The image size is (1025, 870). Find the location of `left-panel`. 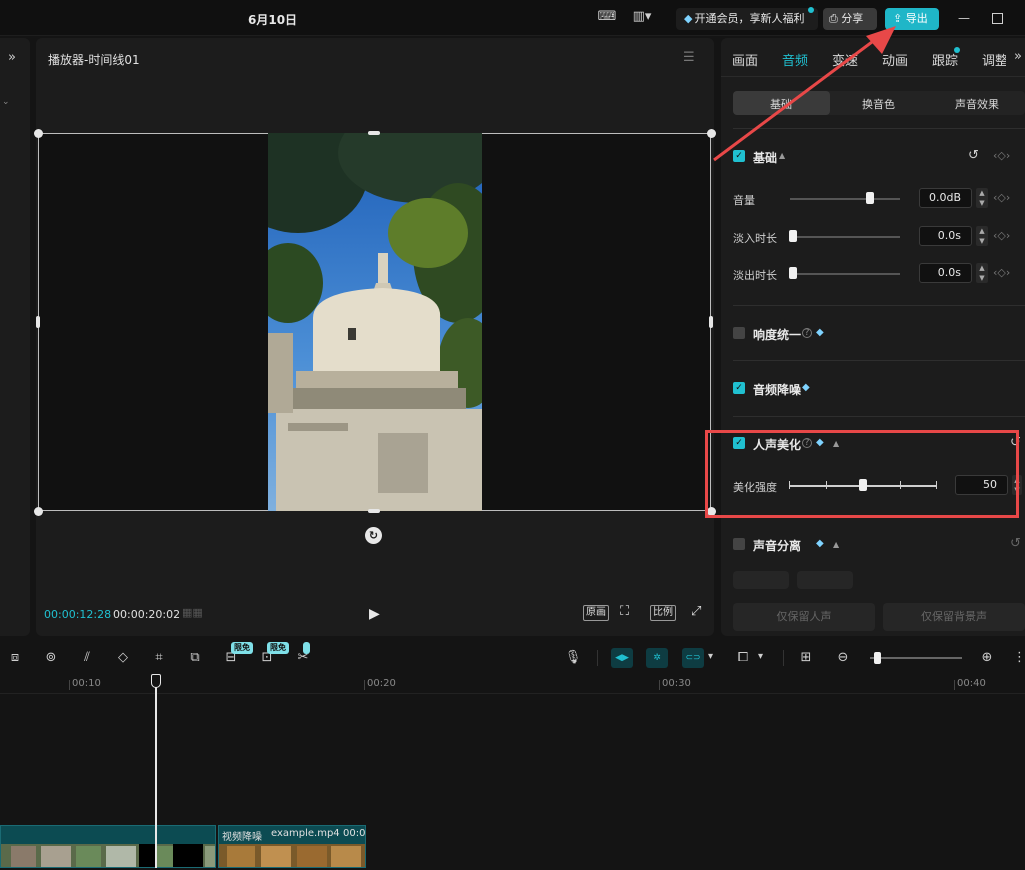

left-panel is located at coordinates (15, 337).